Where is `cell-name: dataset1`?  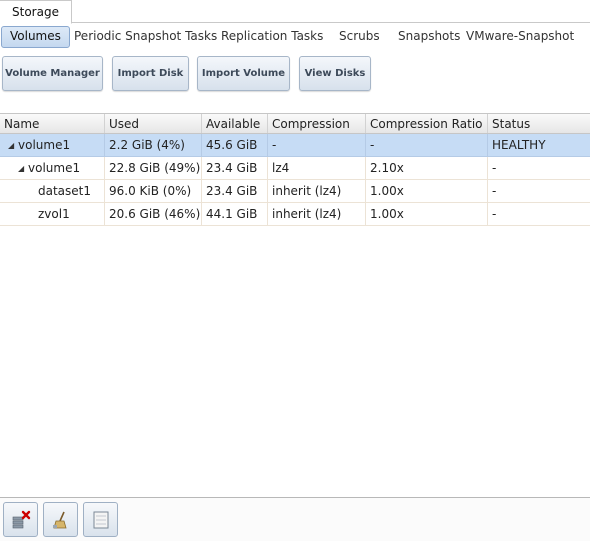
cell-name: dataset1 is located at coordinates (52, 191).